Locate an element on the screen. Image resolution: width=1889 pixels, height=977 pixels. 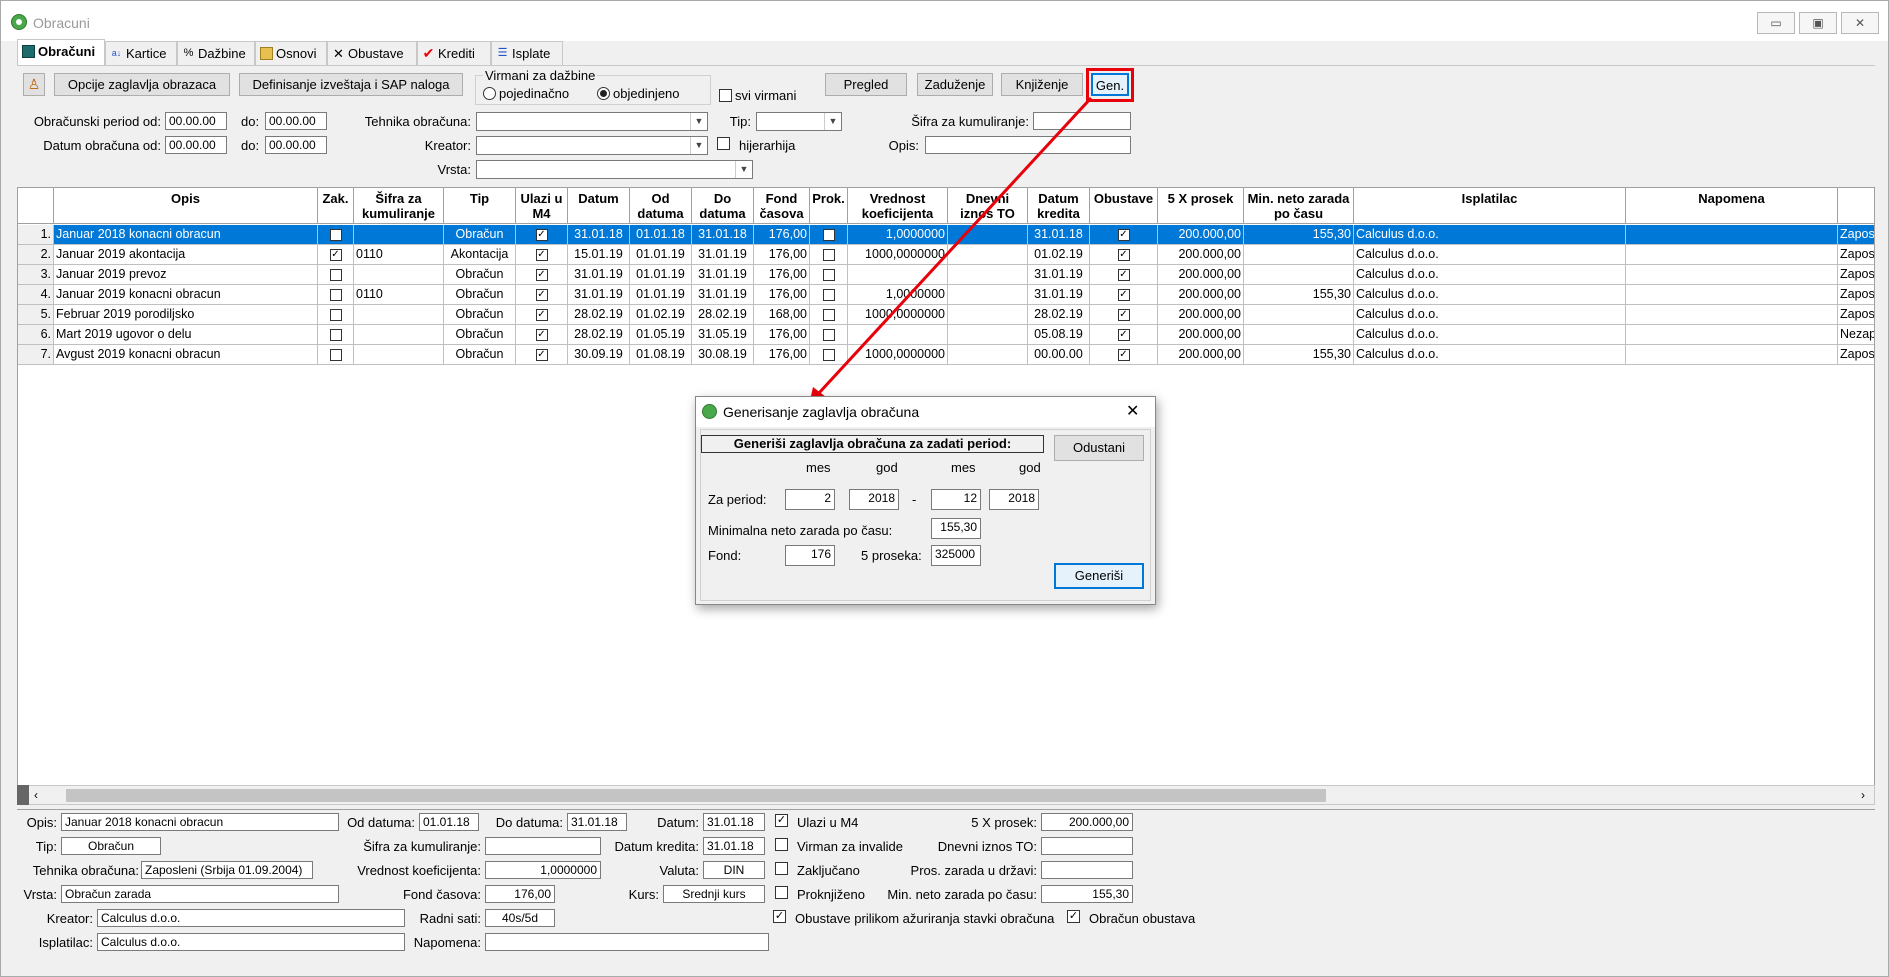
dialog-title: Generisanje zaglavlja obračuna is located at coordinates (821, 412).